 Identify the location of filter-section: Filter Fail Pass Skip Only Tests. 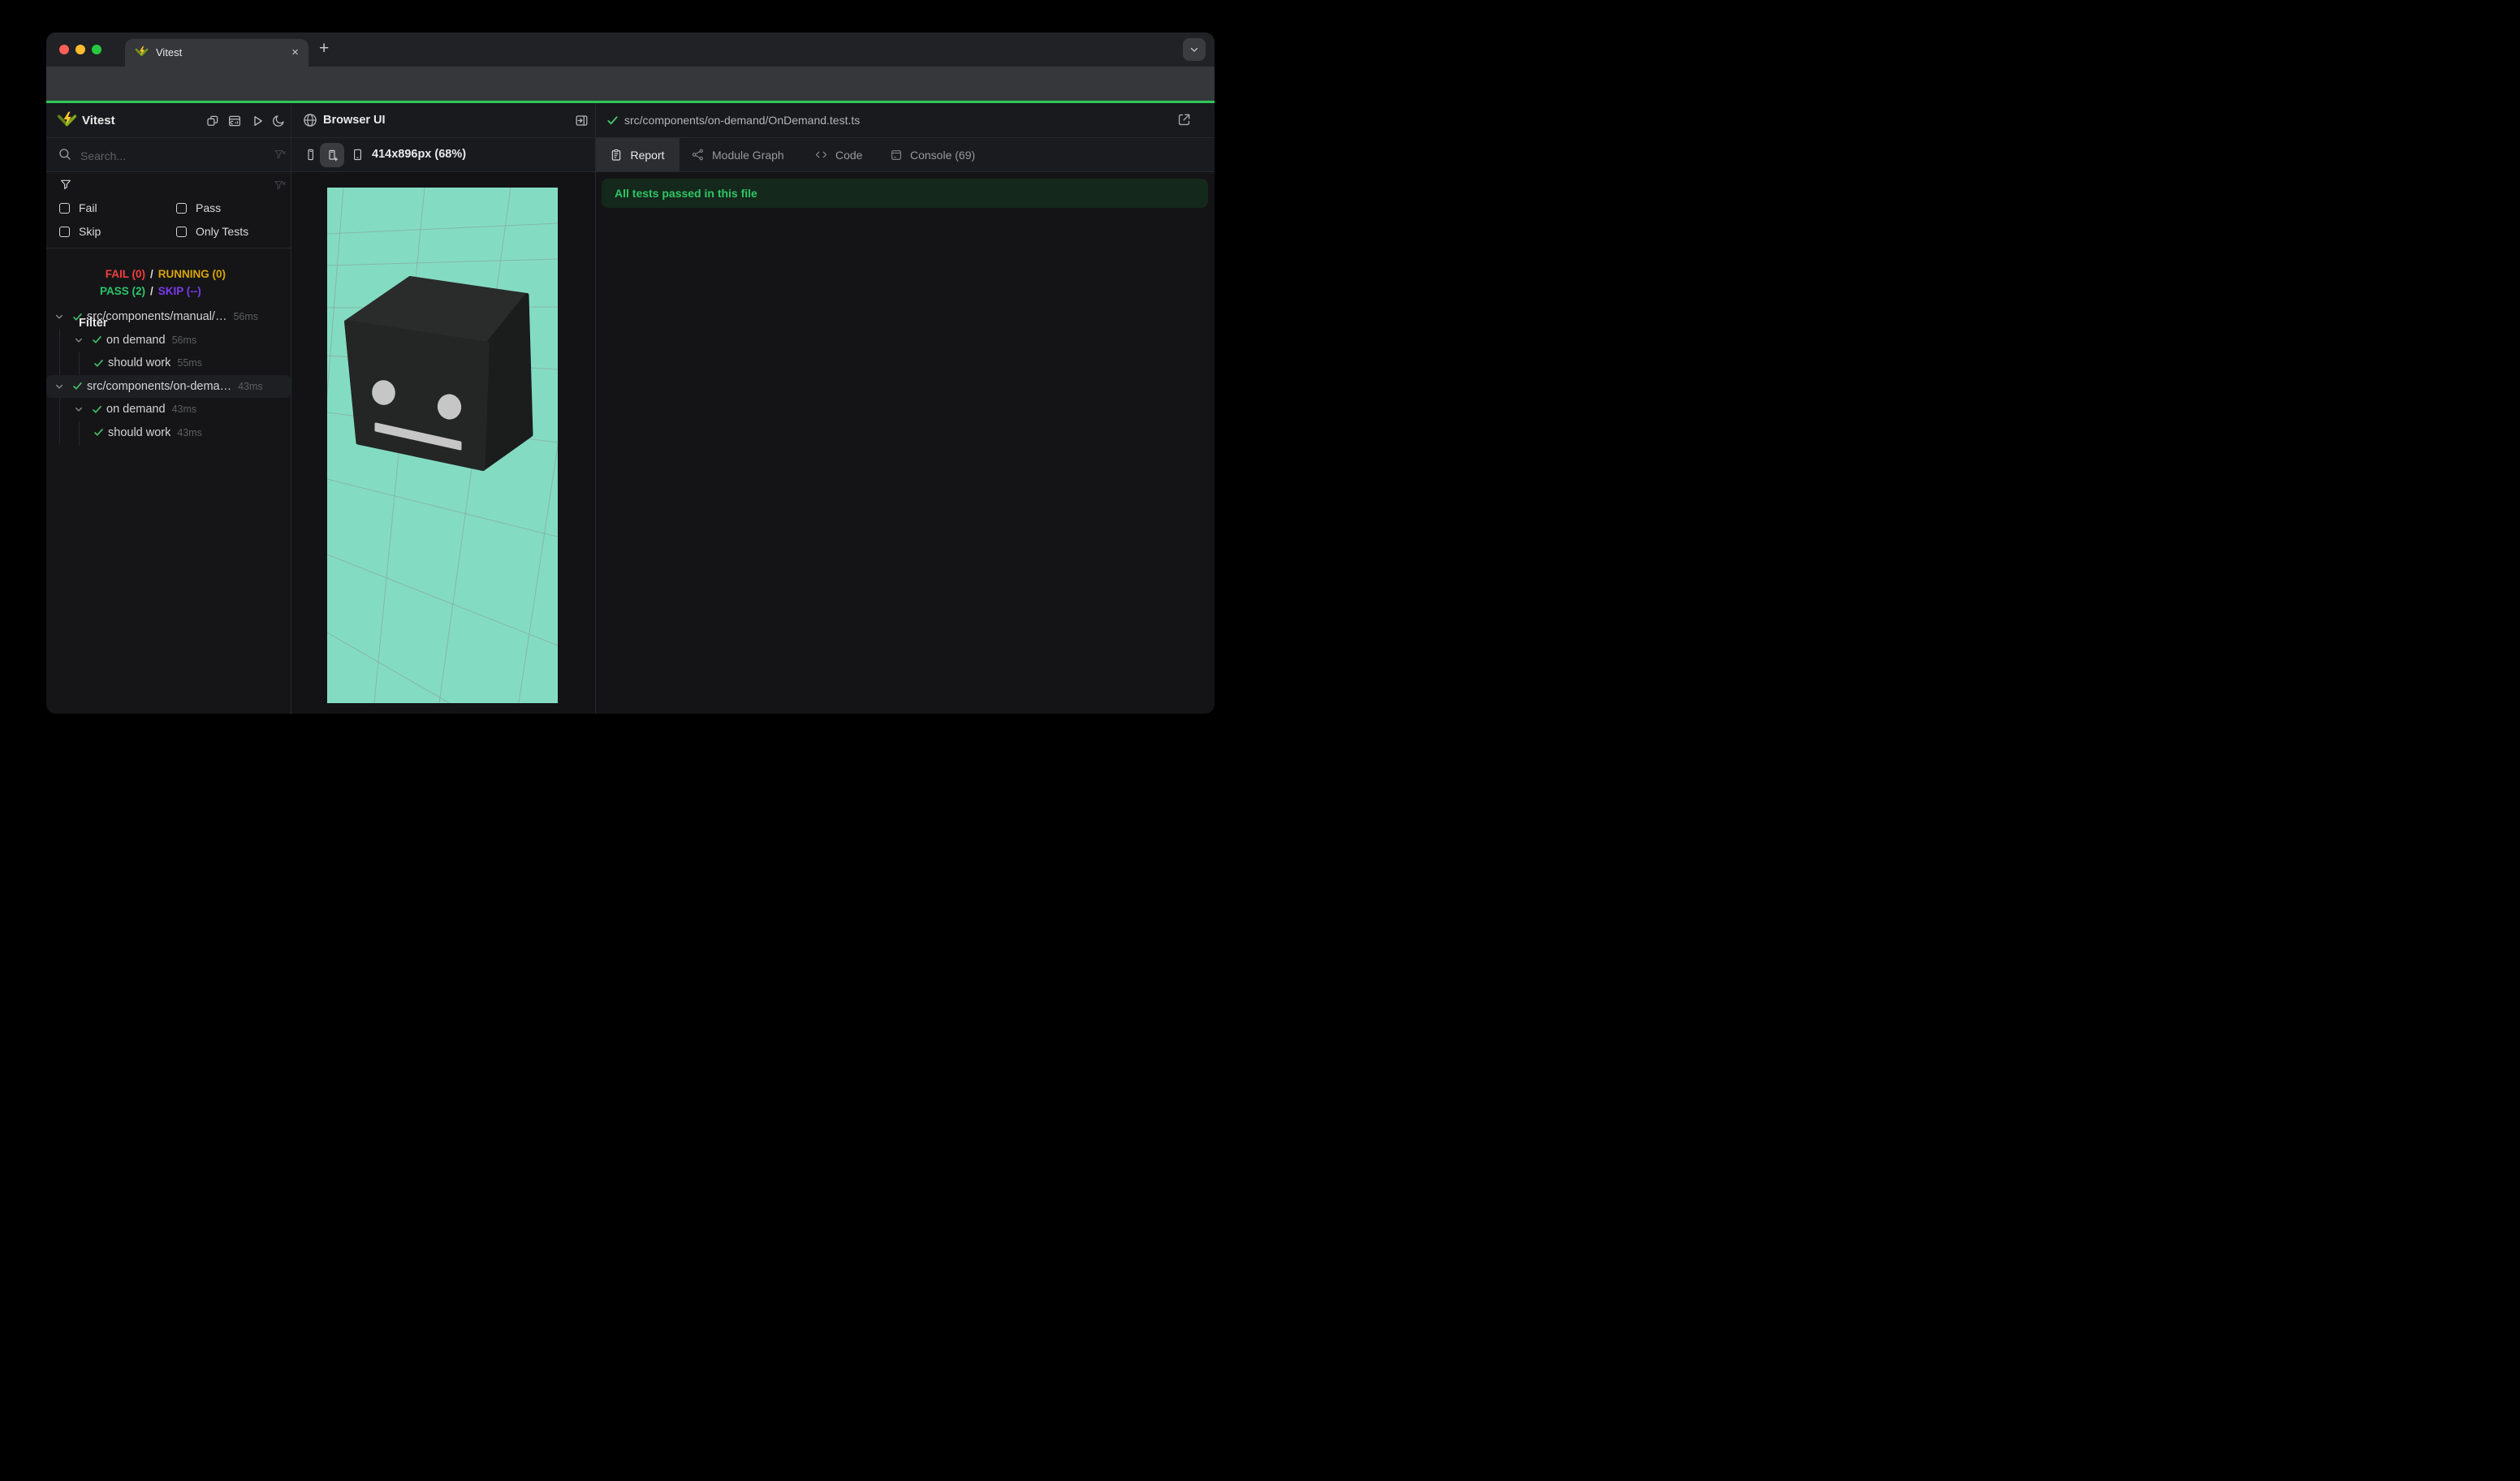
(169, 251).